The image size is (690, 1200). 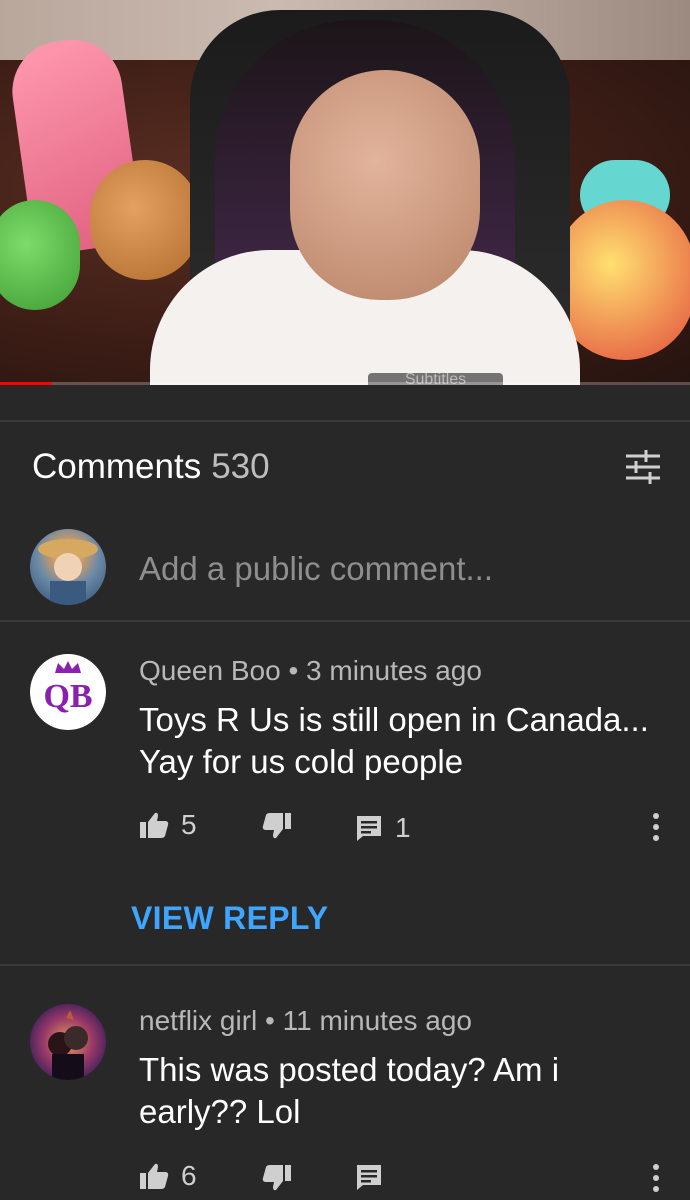 I want to click on crown-icon, so click(x=68, y=667).